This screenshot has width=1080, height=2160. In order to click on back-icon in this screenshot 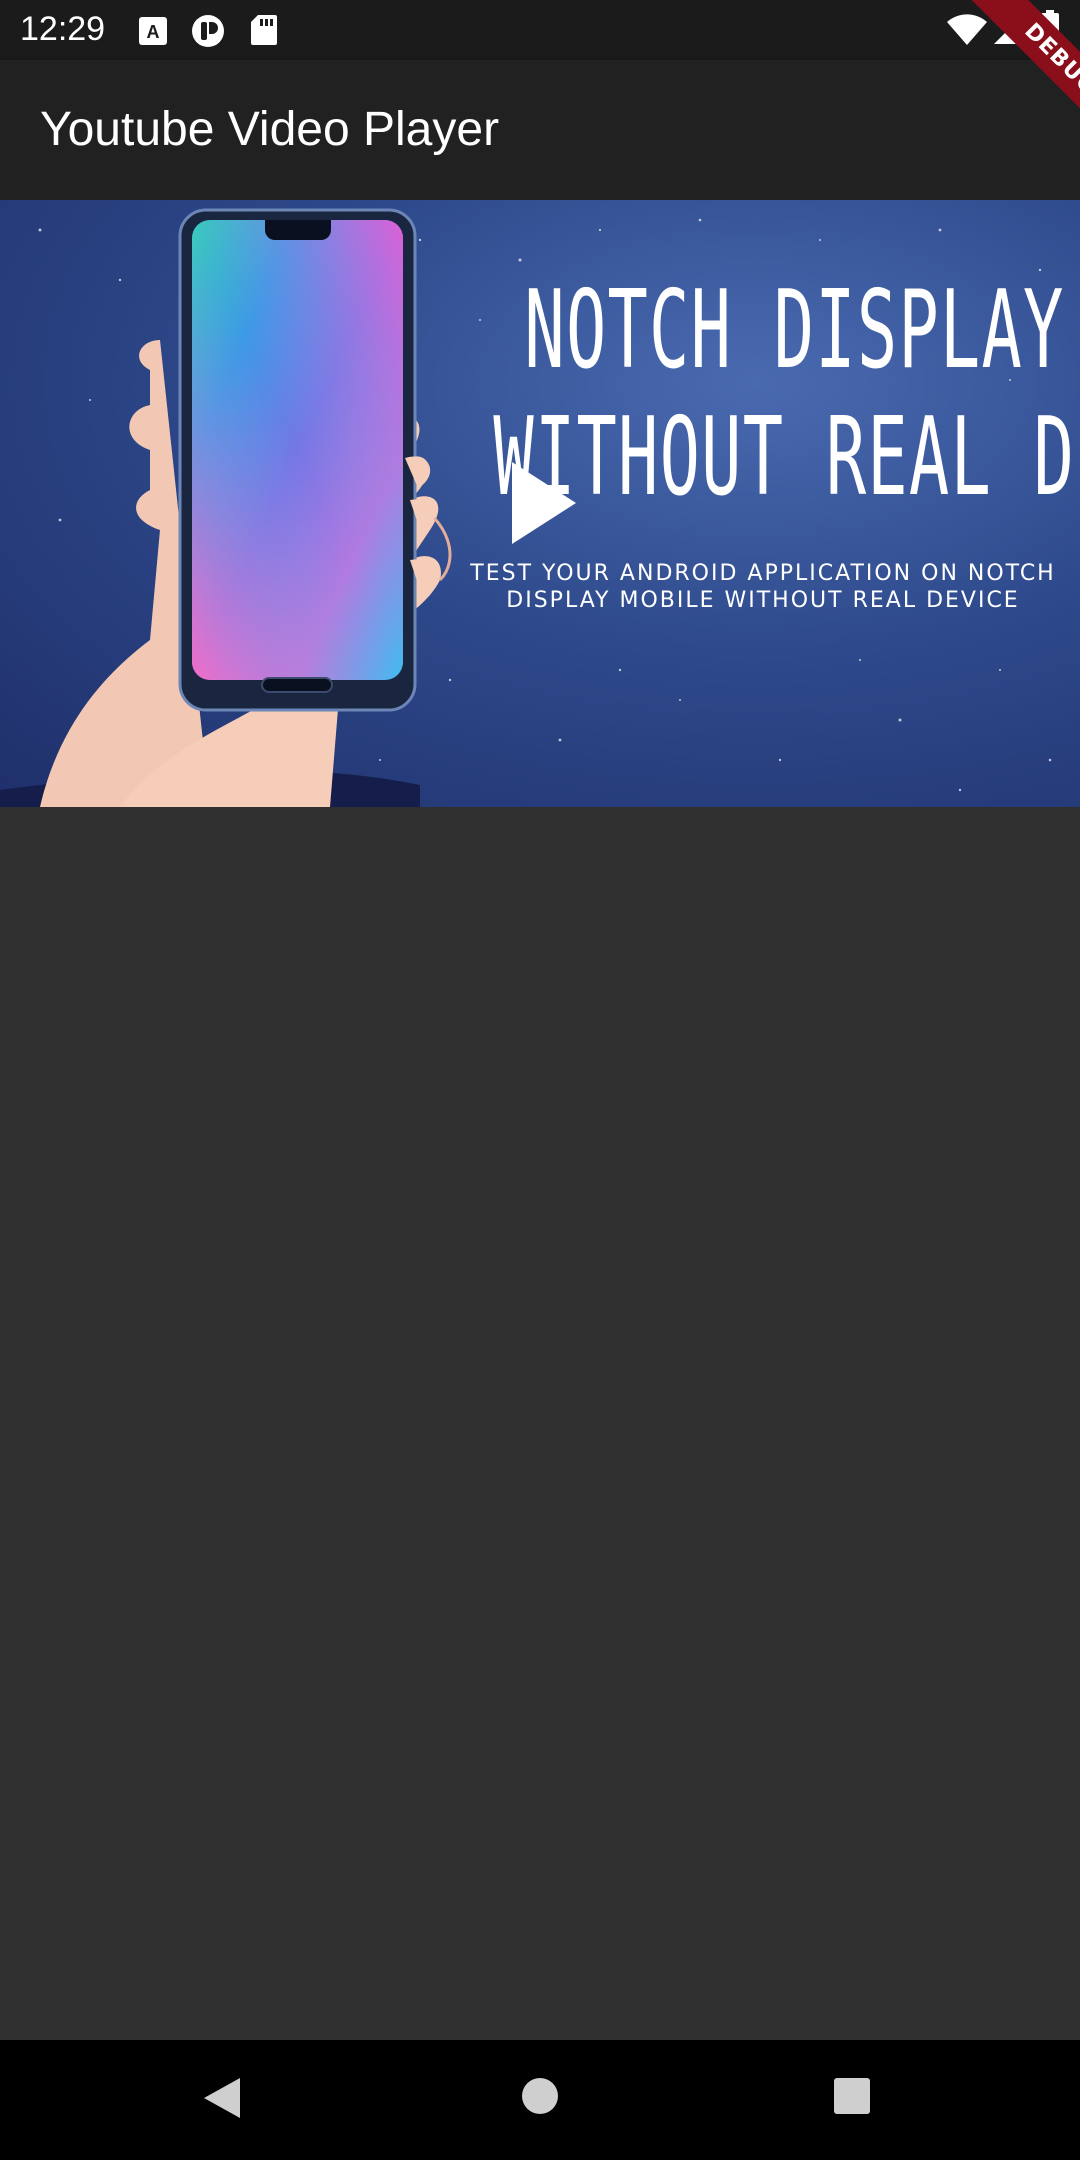, I will do `click(222, 2100)`.